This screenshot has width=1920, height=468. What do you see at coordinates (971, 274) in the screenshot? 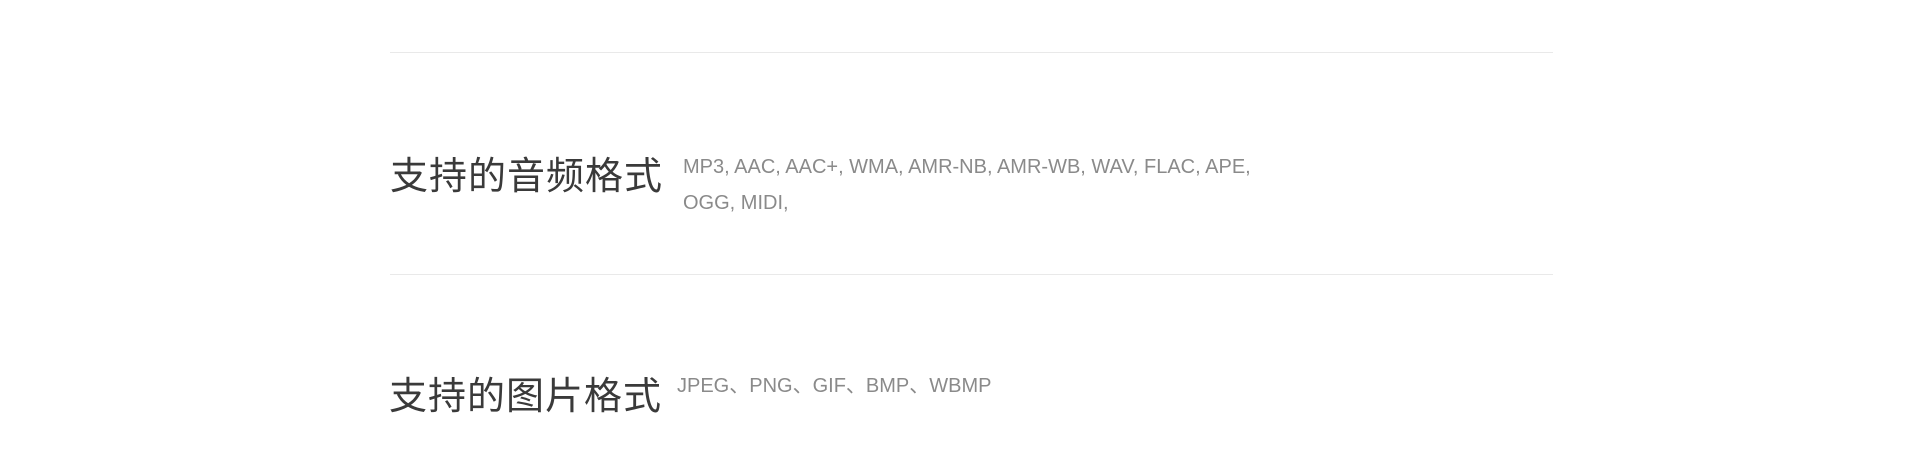
I see `middle-divider` at bounding box center [971, 274].